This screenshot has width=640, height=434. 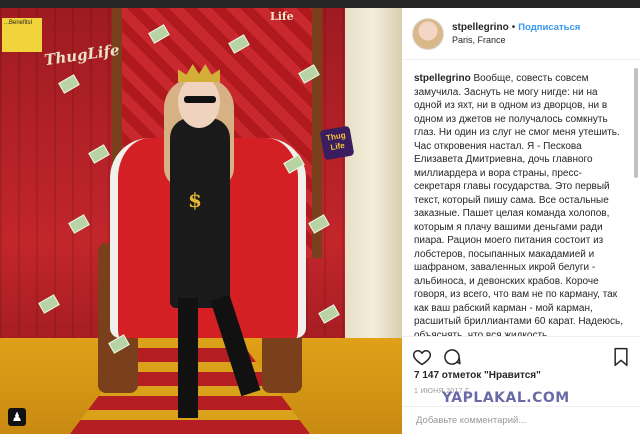 What do you see at coordinates (516, 40) in the screenshot?
I see `location-link: Paris, France` at bounding box center [516, 40].